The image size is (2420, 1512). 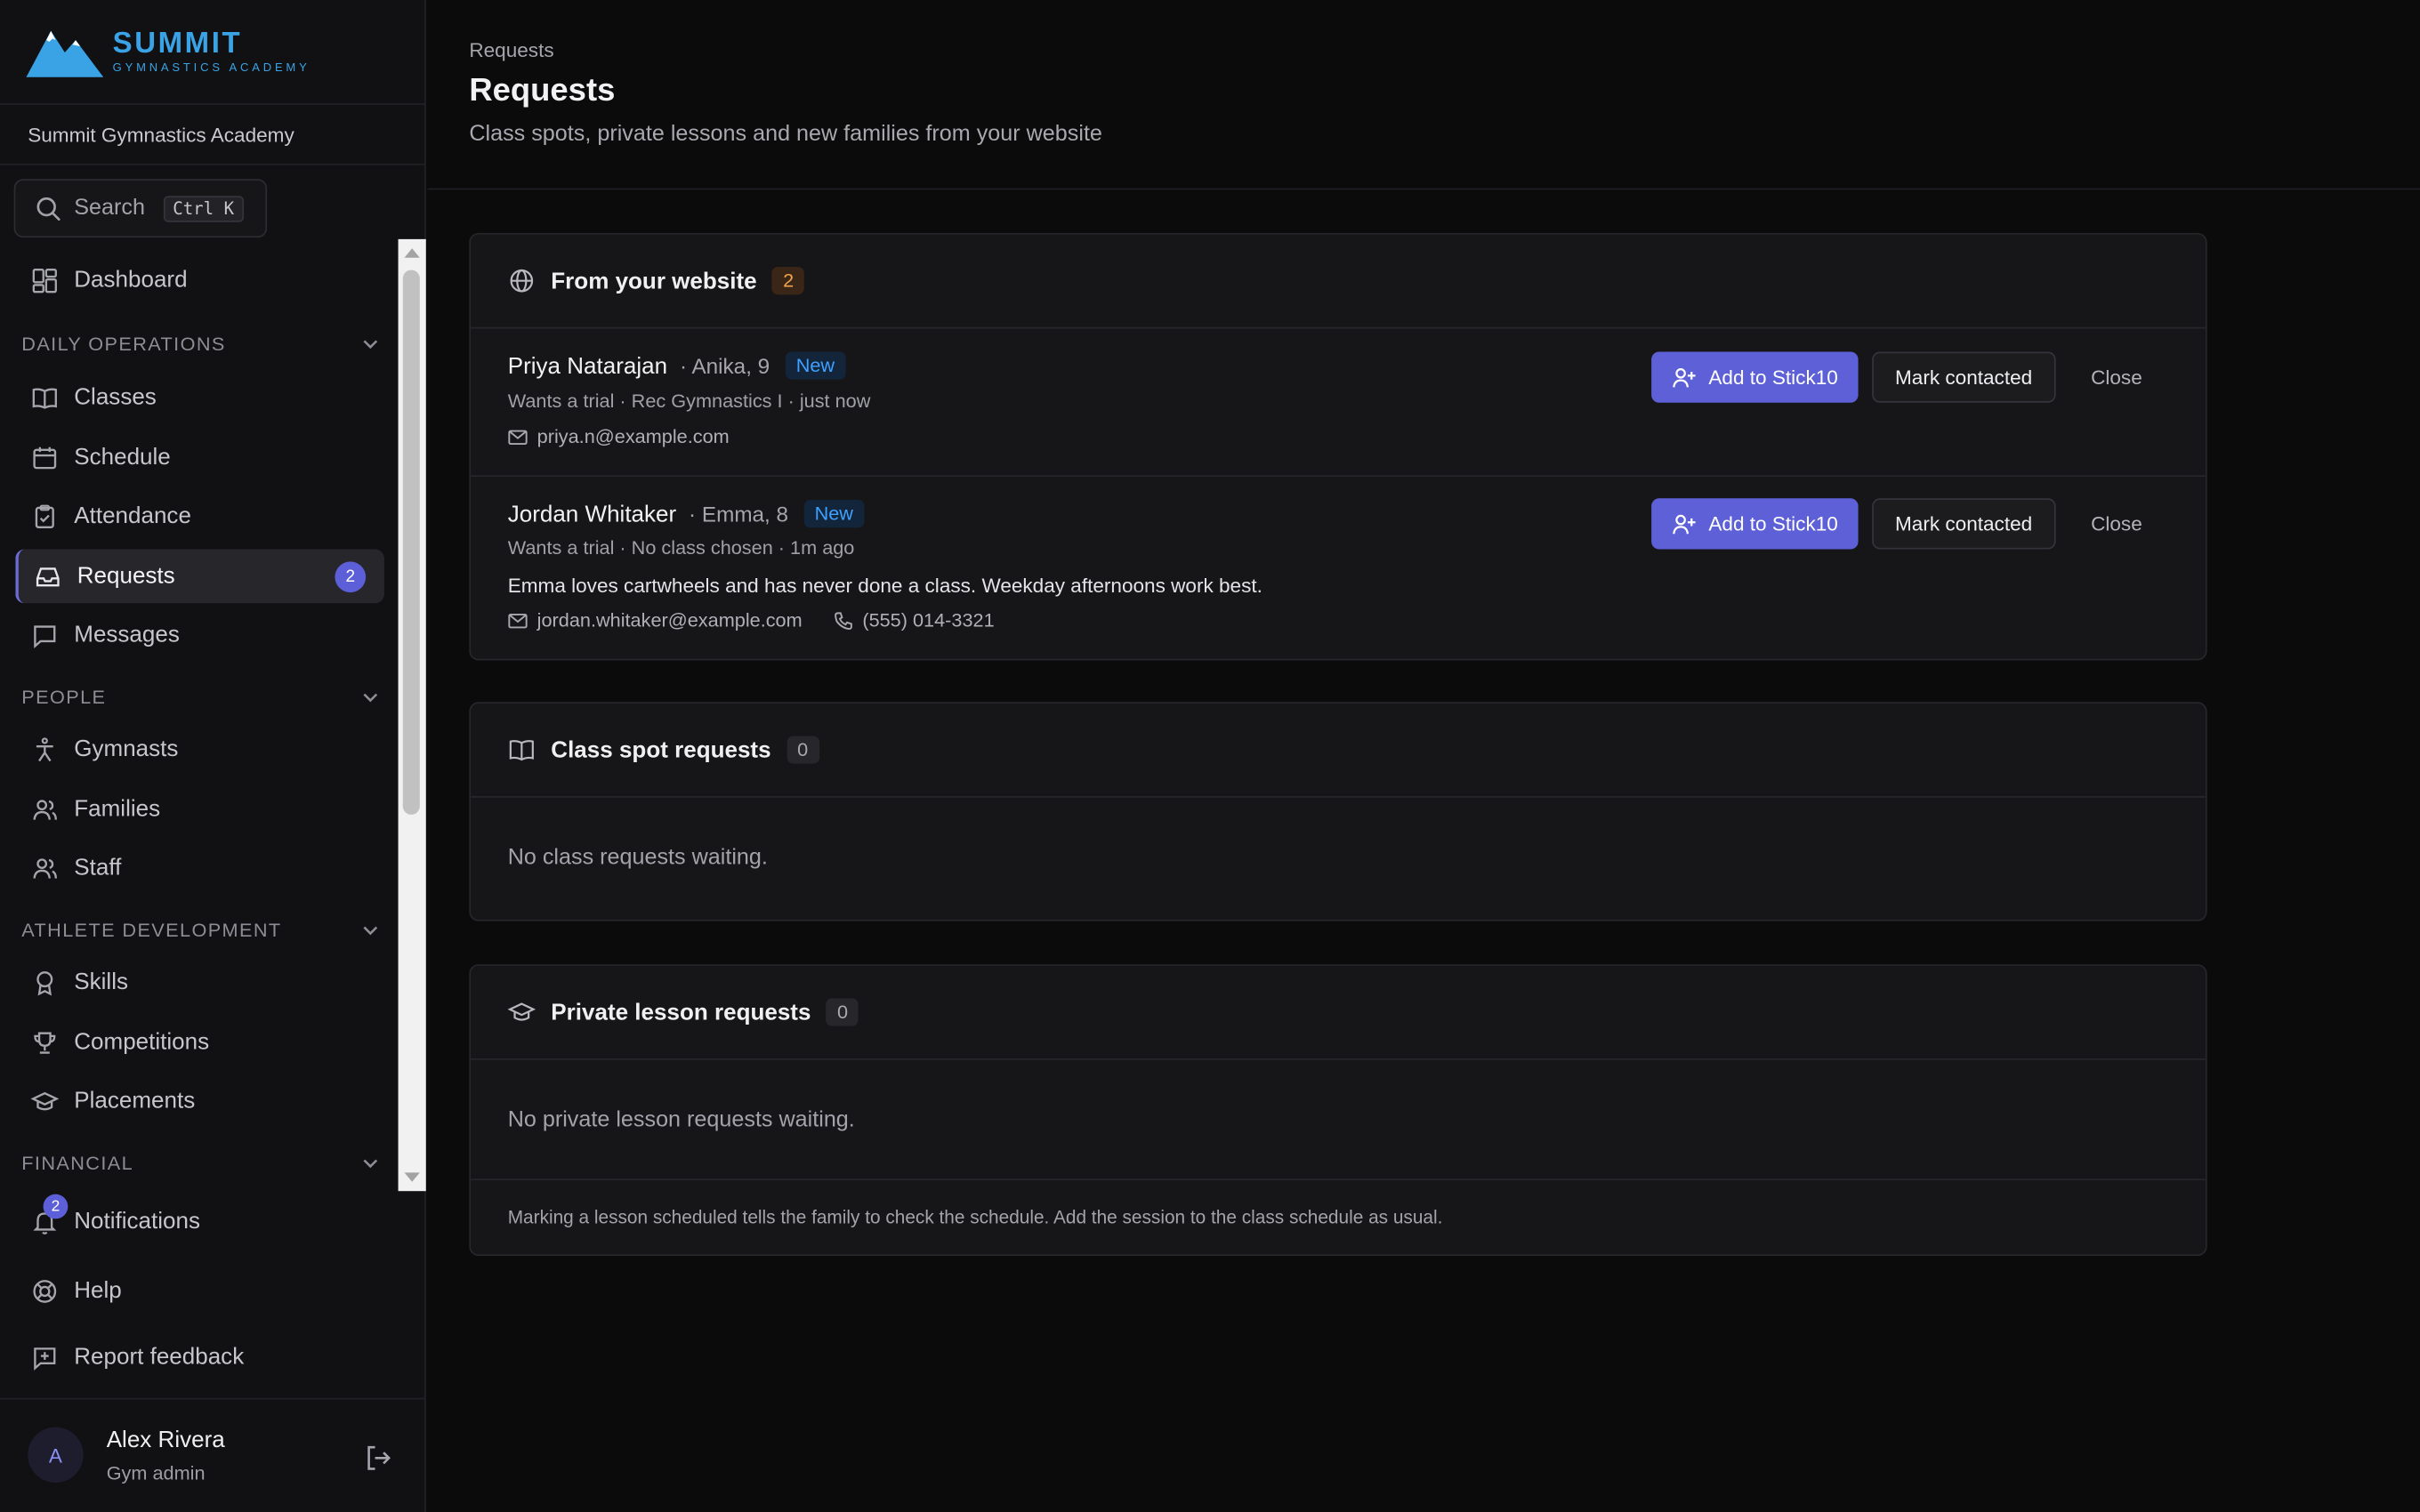 I want to click on sidebar-item-requests: Requests 2, so click(x=199, y=577).